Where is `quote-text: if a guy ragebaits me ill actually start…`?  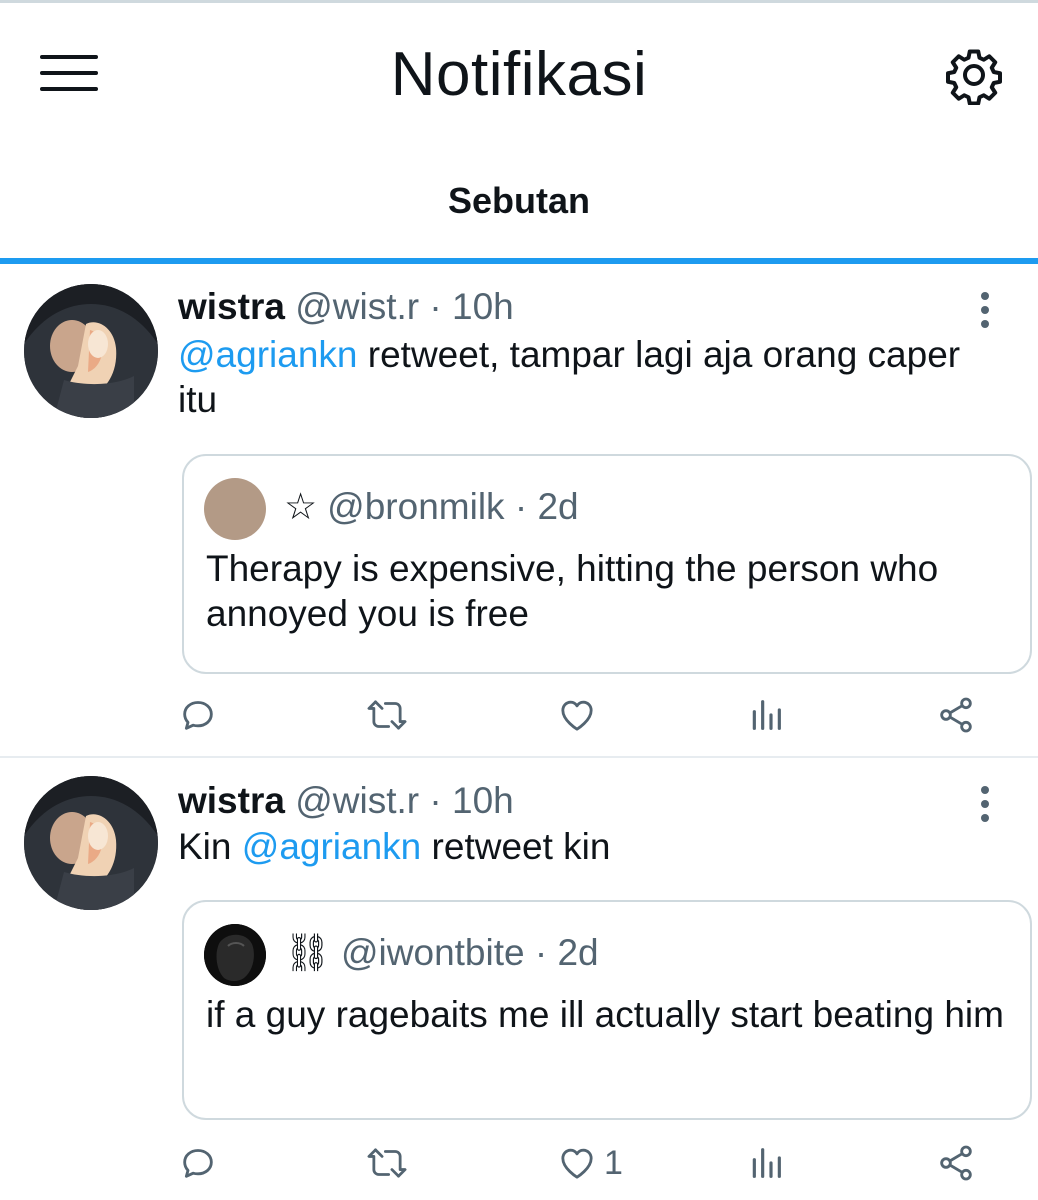 quote-text: if a guy ragebaits me ill actually start… is located at coordinates (605, 1014).